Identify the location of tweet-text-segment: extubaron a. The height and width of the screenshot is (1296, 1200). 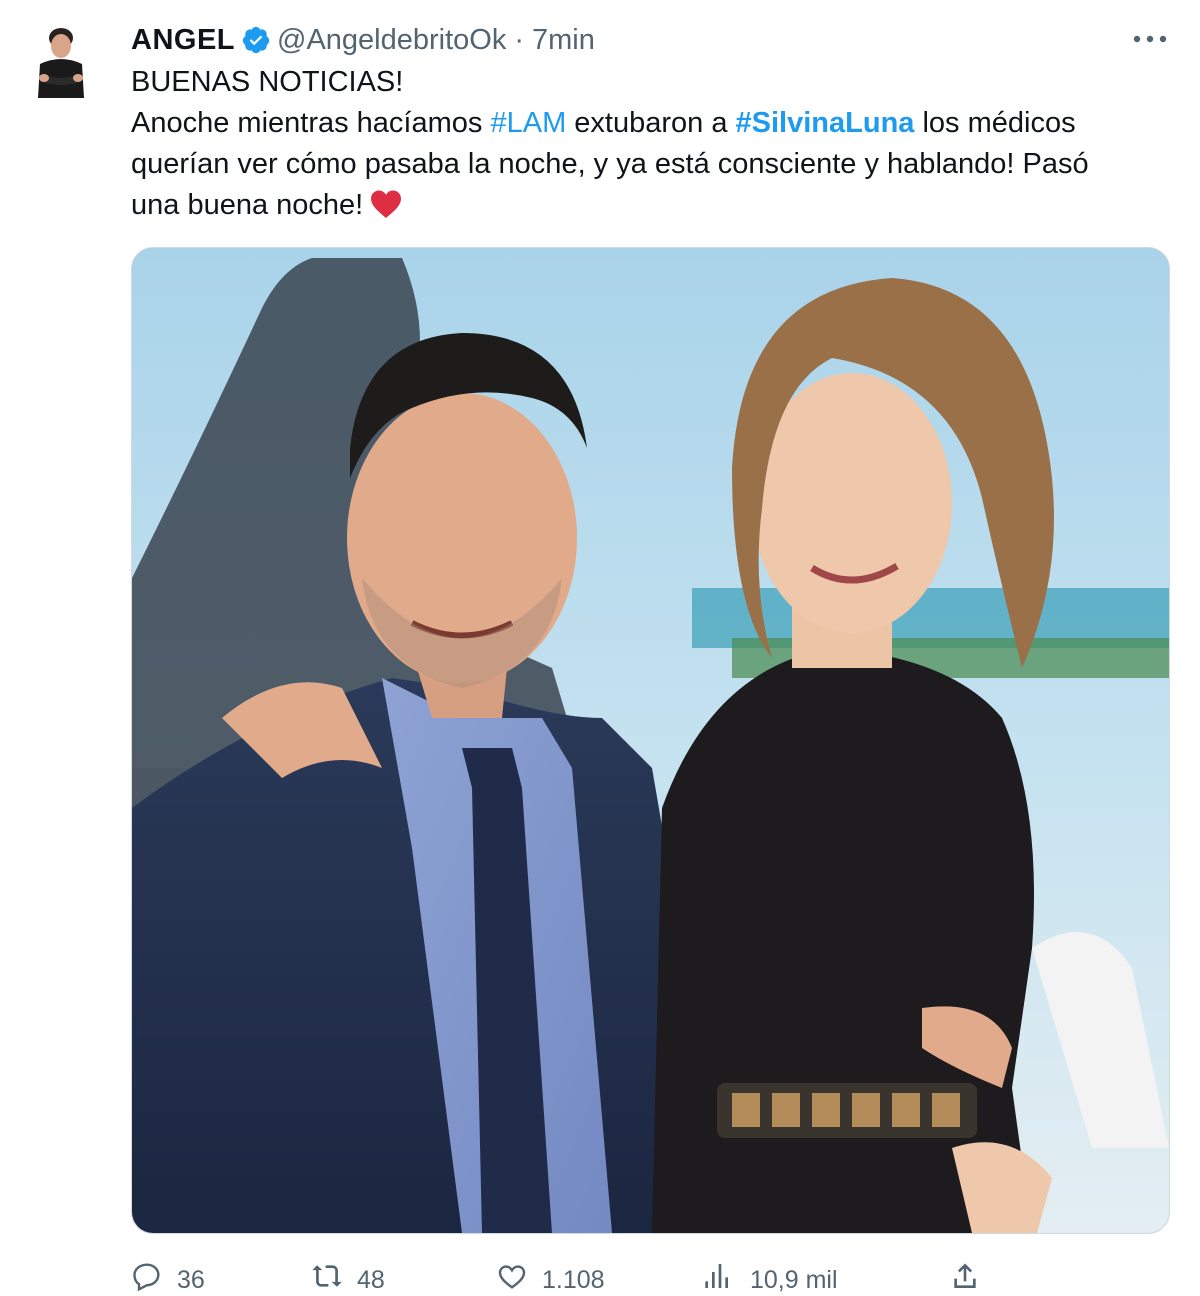
(651, 123).